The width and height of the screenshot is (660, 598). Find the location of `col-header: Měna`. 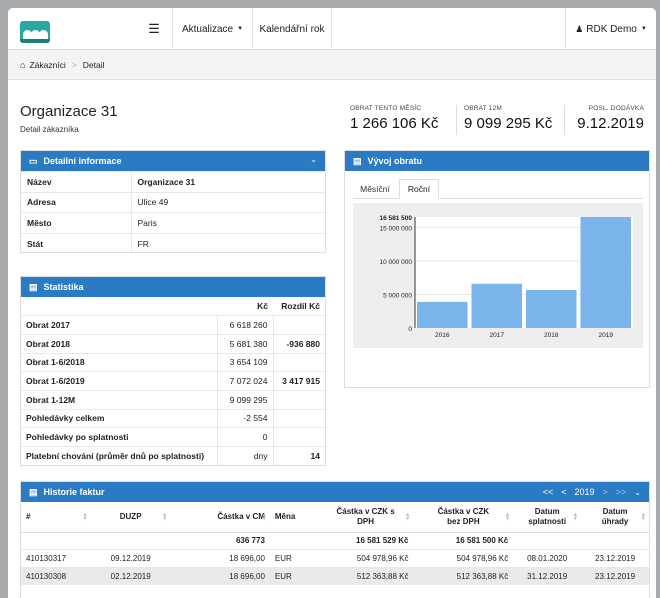

col-header: Měna is located at coordinates (293, 517).